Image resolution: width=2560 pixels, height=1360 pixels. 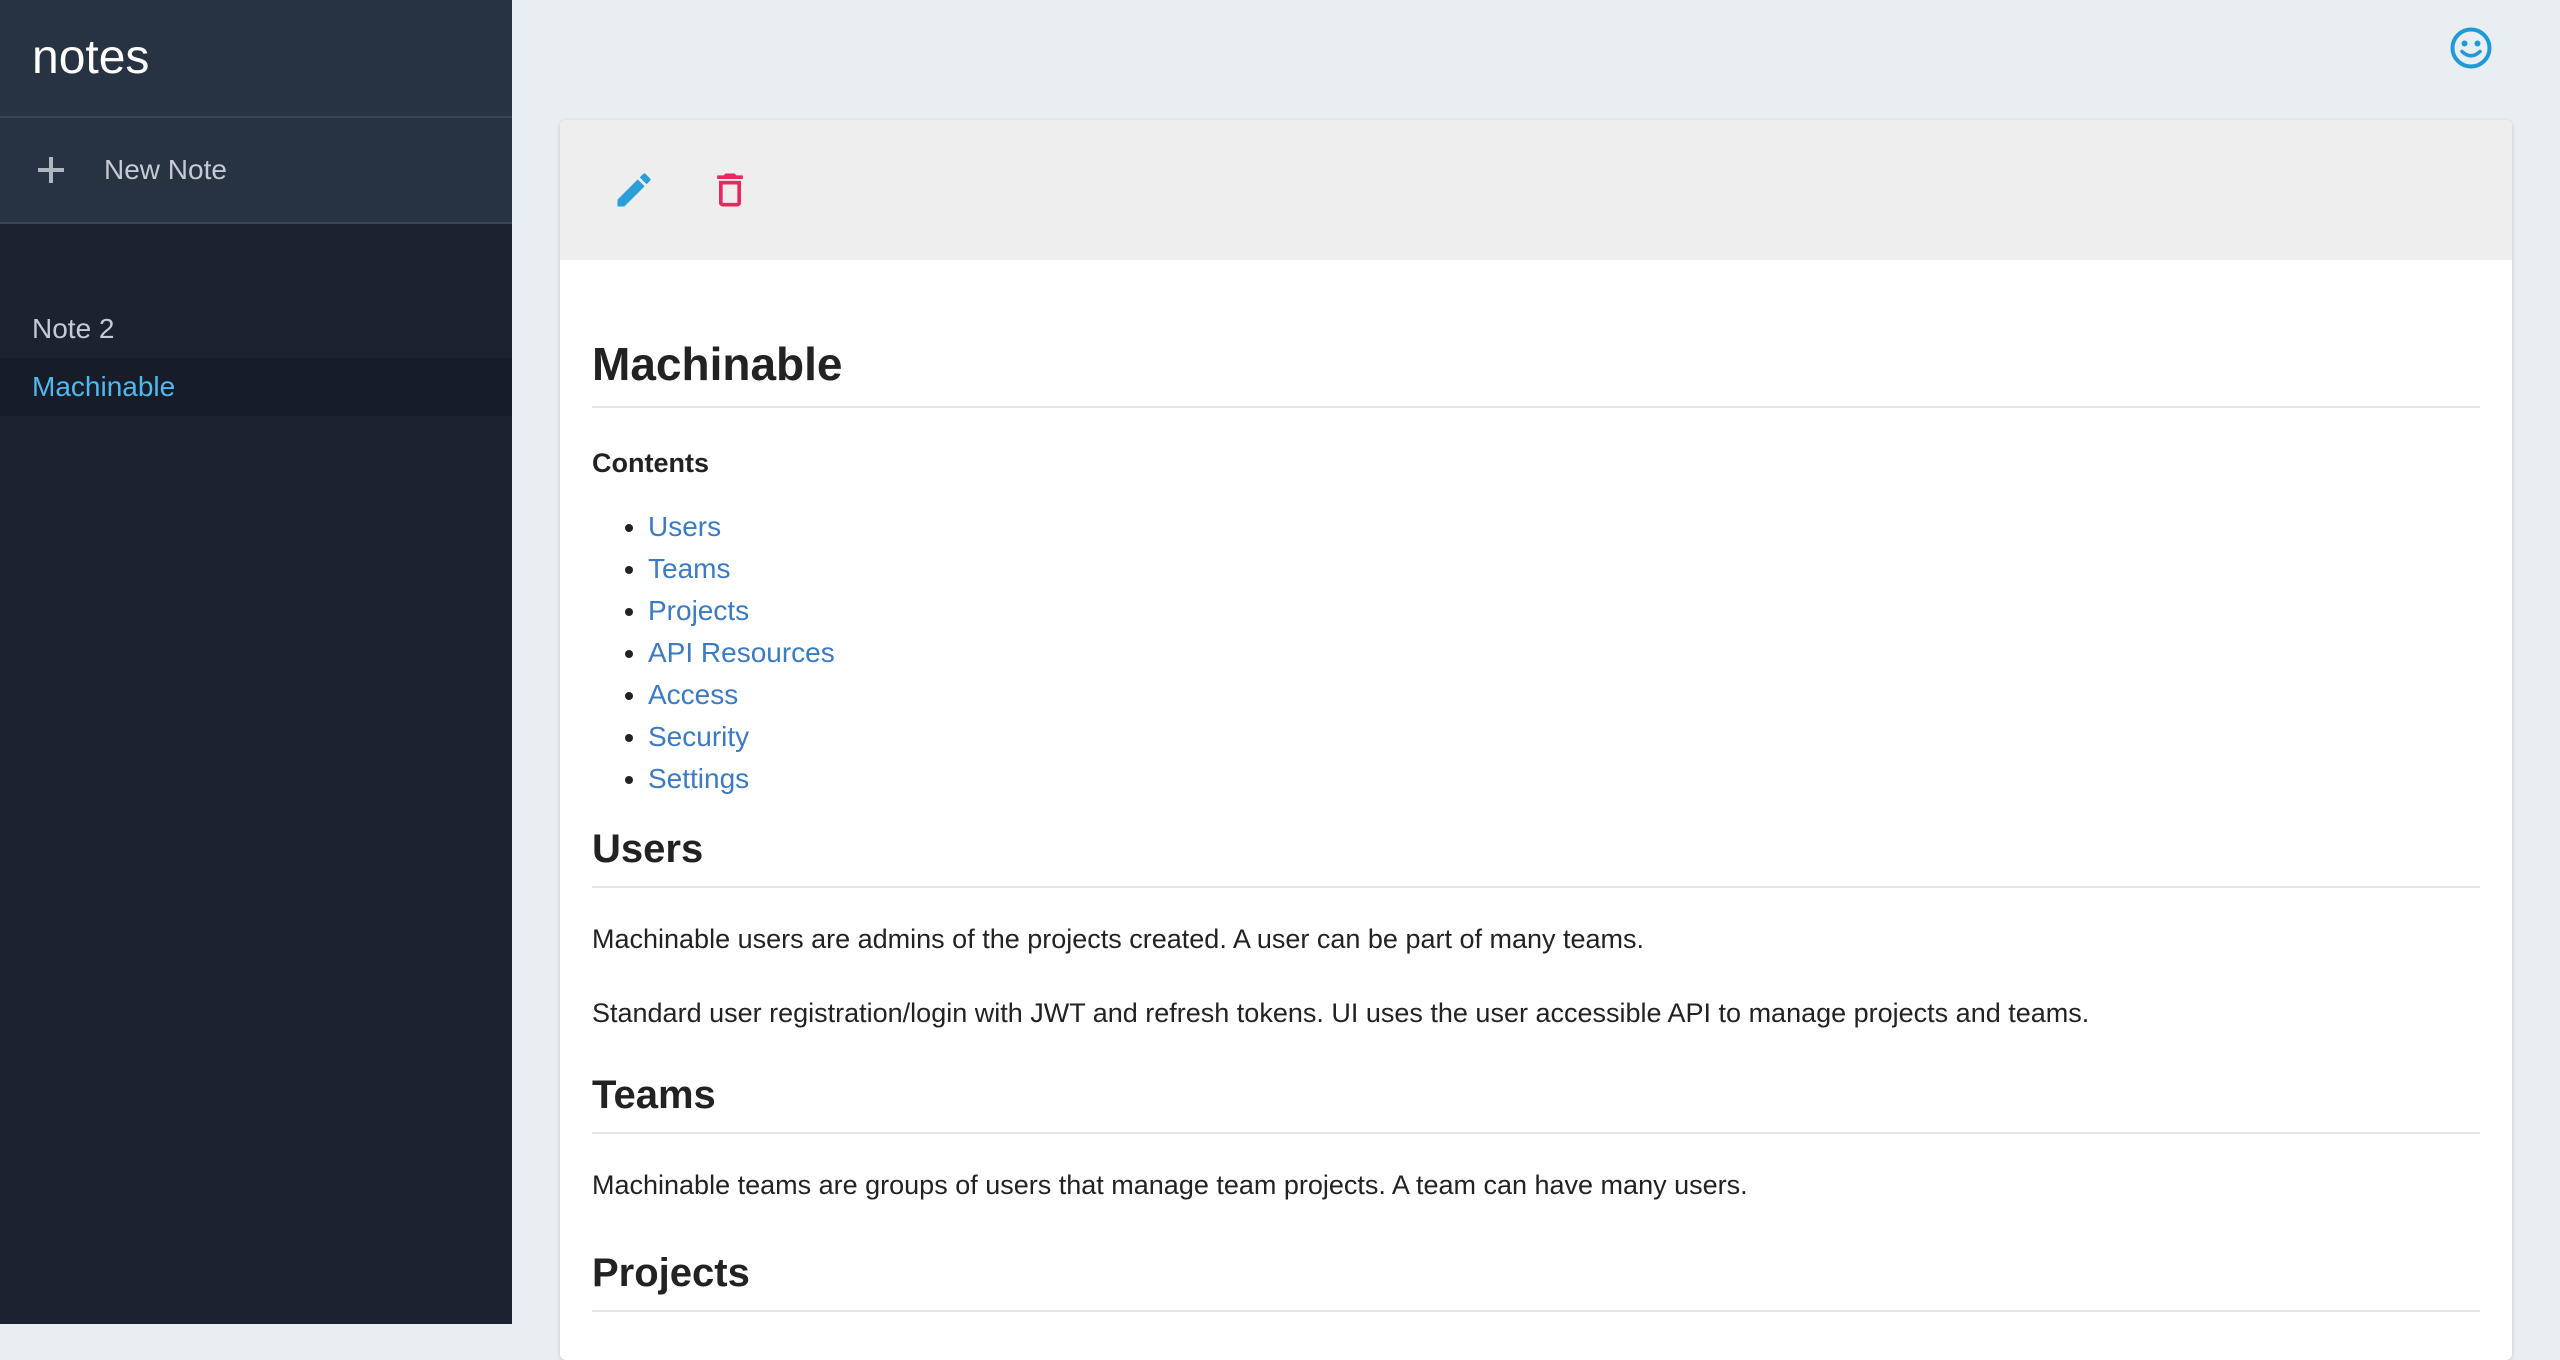 What do you see at coordinates (698, 610) in the screenshot?
I see `toc-link-projects: Projects` at bounding box center [698, 610].